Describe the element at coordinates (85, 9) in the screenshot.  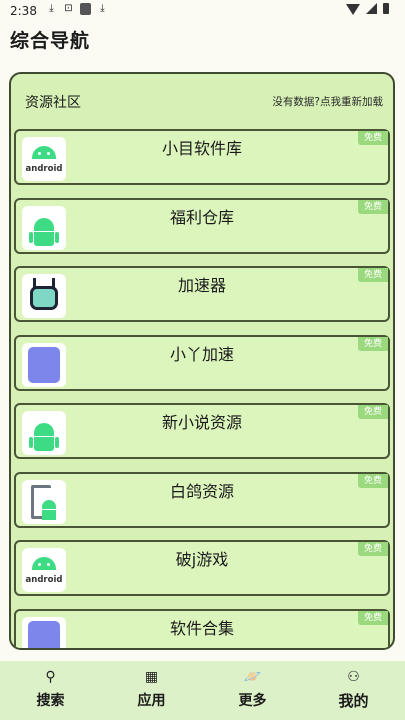
I see `app-icon` at that location.